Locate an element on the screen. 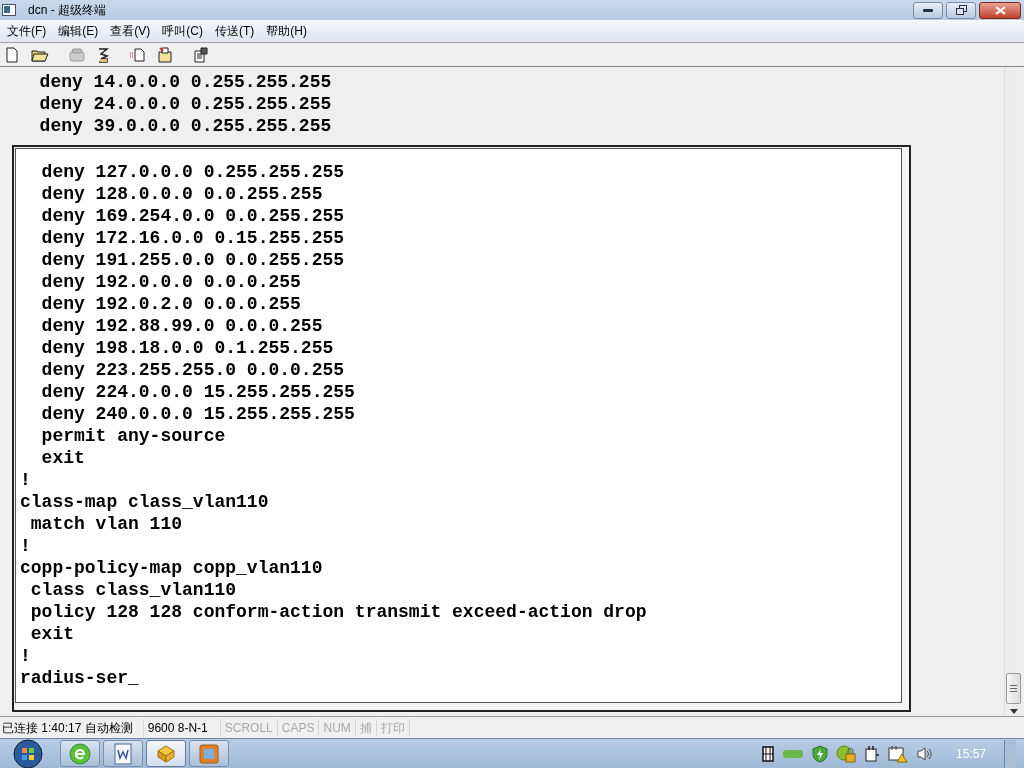  new-icon is located at coordinates (12, 54).